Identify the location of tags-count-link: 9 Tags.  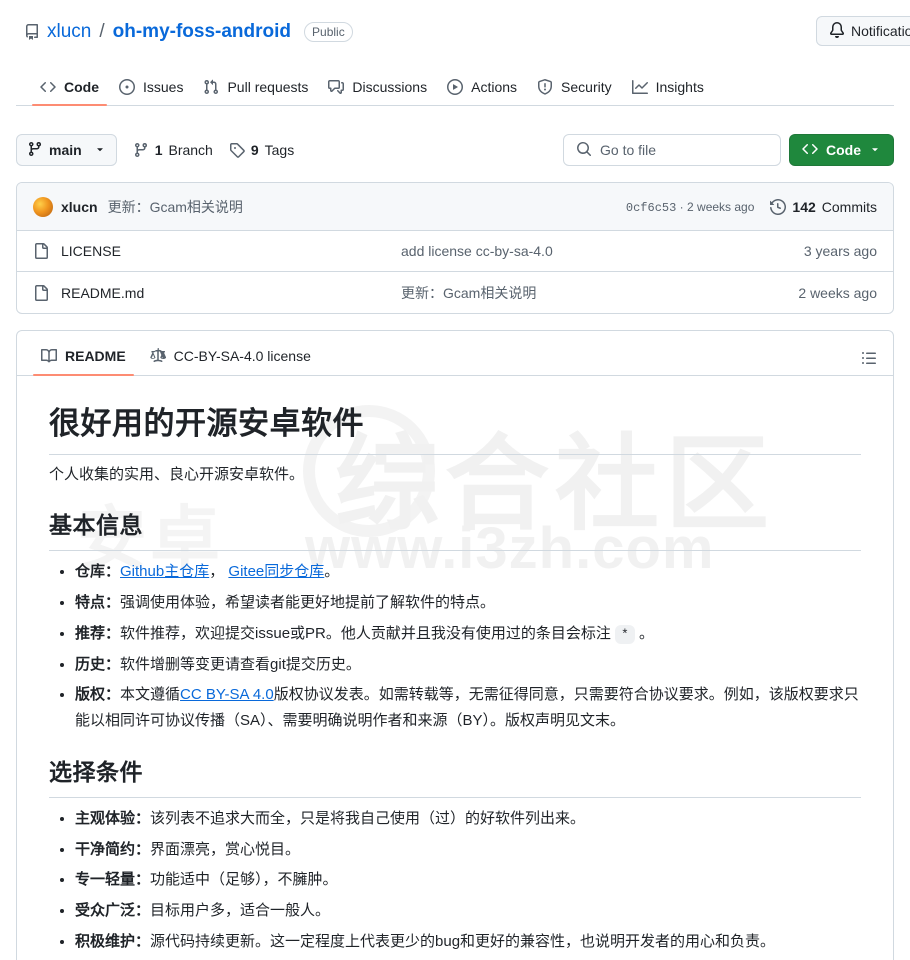
(261, 150).